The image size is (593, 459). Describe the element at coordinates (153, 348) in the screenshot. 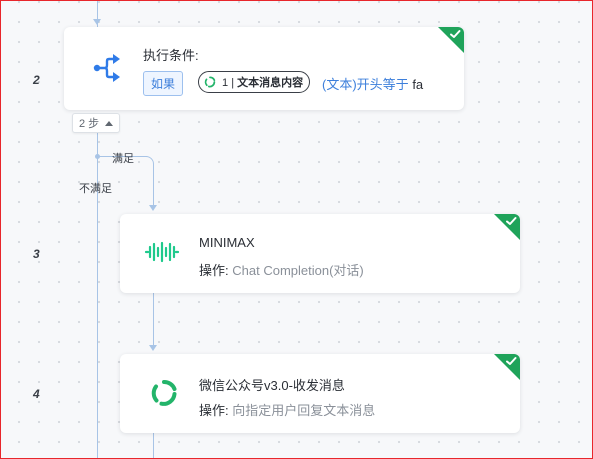

I see `connector-arrow-step4` at that location.